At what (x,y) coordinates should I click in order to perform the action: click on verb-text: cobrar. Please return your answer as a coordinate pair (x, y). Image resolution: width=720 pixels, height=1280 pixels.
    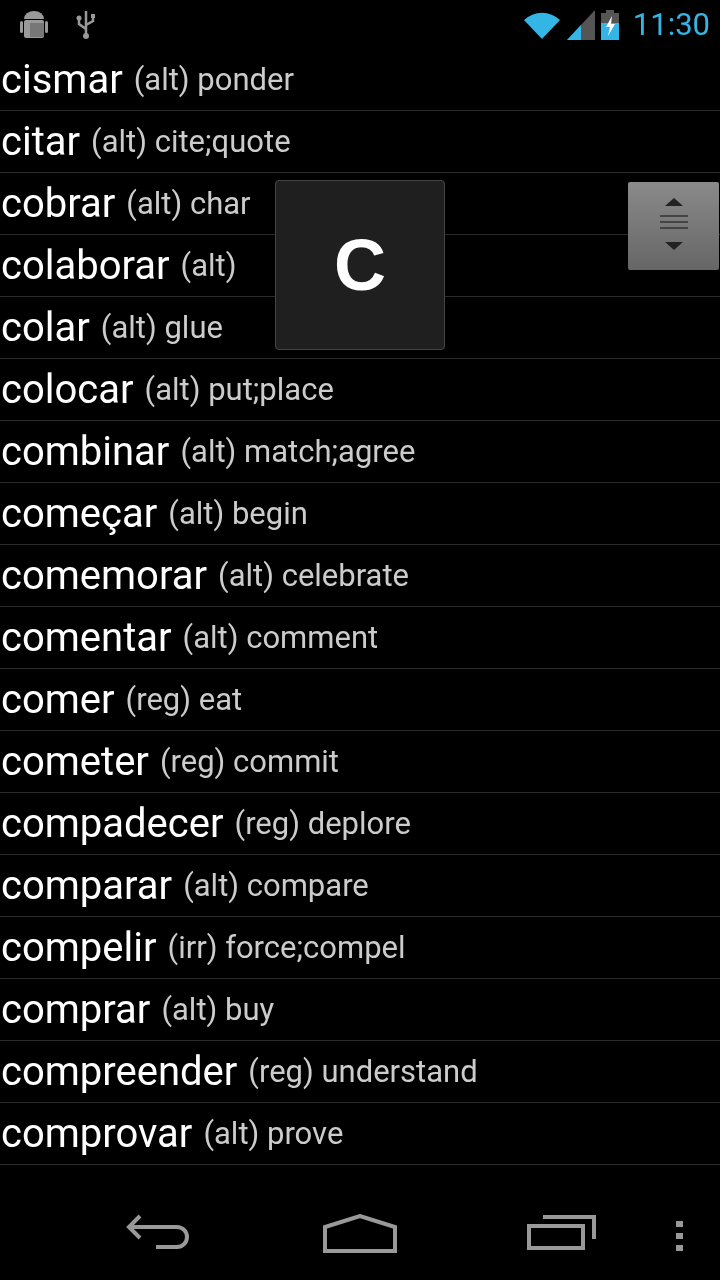
    Looking at the image, I should click on (58, 203).